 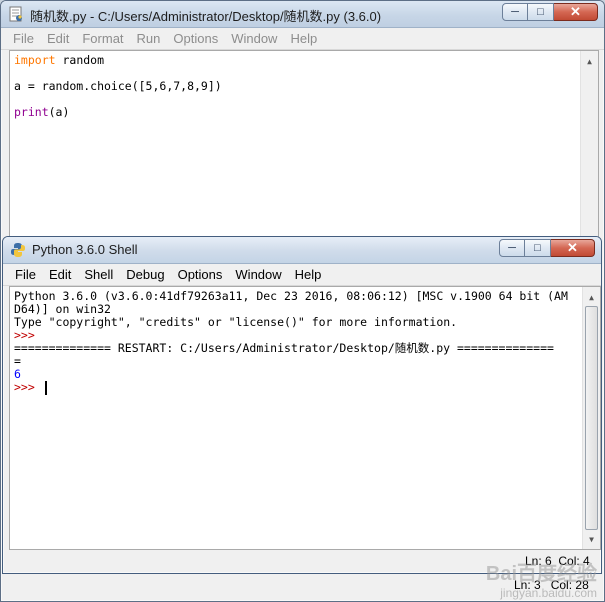 I want to click on scroll-thumb, so click(x=591, y=418).